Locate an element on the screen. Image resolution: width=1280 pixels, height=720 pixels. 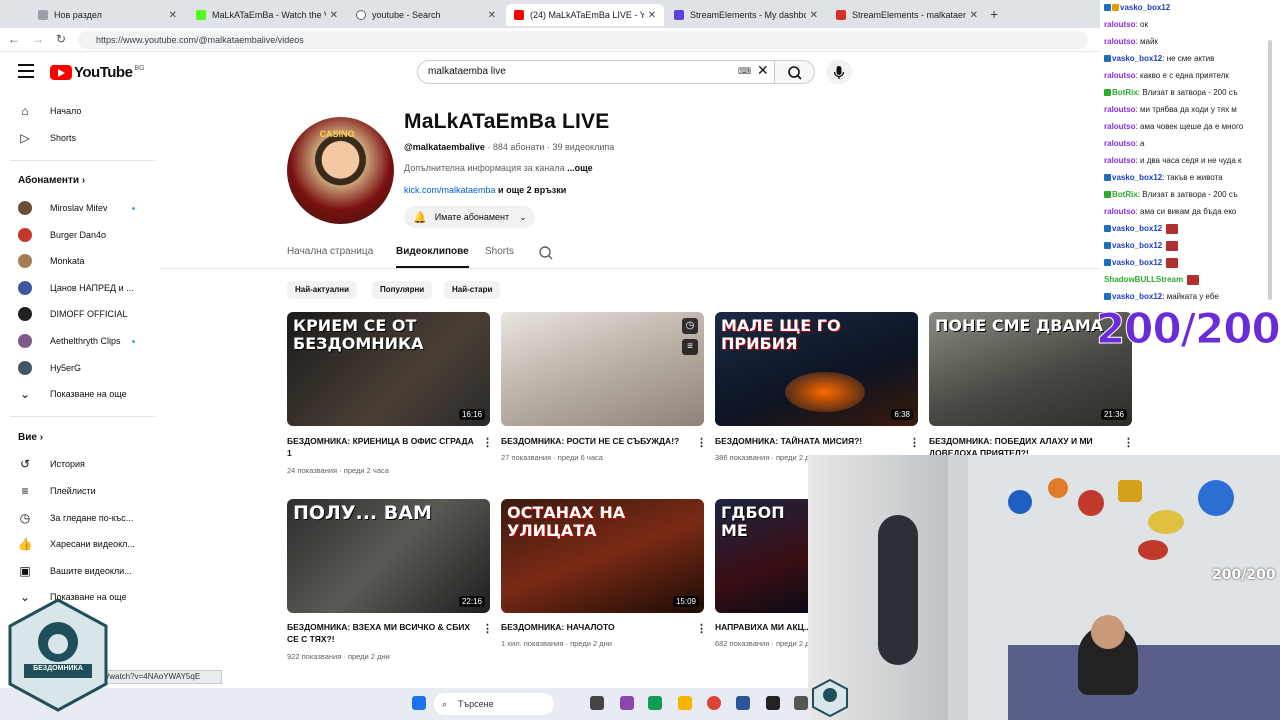
channel-links: kick.com/malkataemba и още 2 връзки is located at coordinates (485, 190).